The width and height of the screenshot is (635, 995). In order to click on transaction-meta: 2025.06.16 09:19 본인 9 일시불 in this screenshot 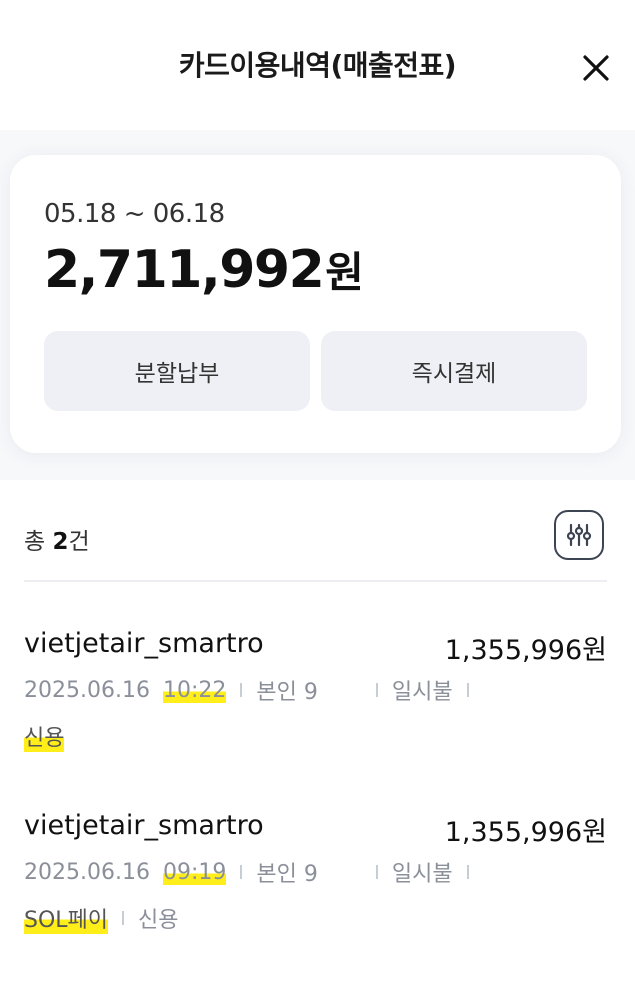, I will do `click(253, 872)`.